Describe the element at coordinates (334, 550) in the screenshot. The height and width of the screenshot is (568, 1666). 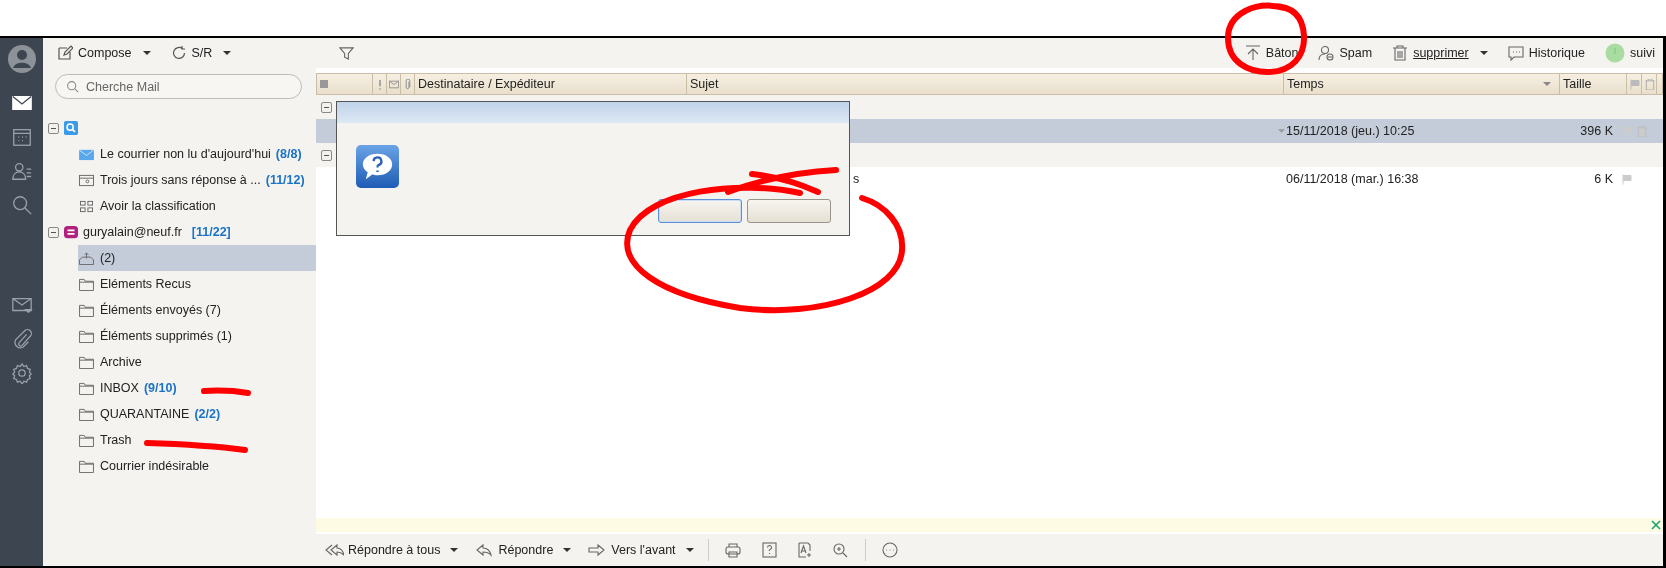
I see `reply-all-icon` at that location.